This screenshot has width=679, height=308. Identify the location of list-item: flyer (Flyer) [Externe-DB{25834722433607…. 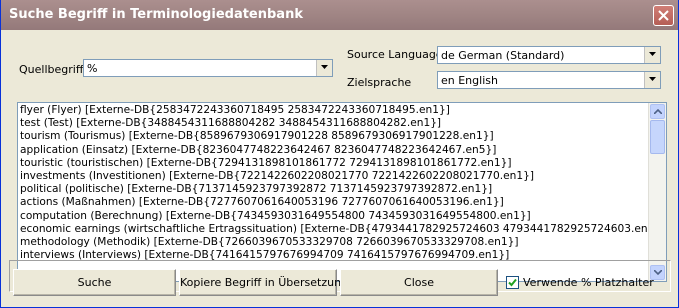
(334, 110).